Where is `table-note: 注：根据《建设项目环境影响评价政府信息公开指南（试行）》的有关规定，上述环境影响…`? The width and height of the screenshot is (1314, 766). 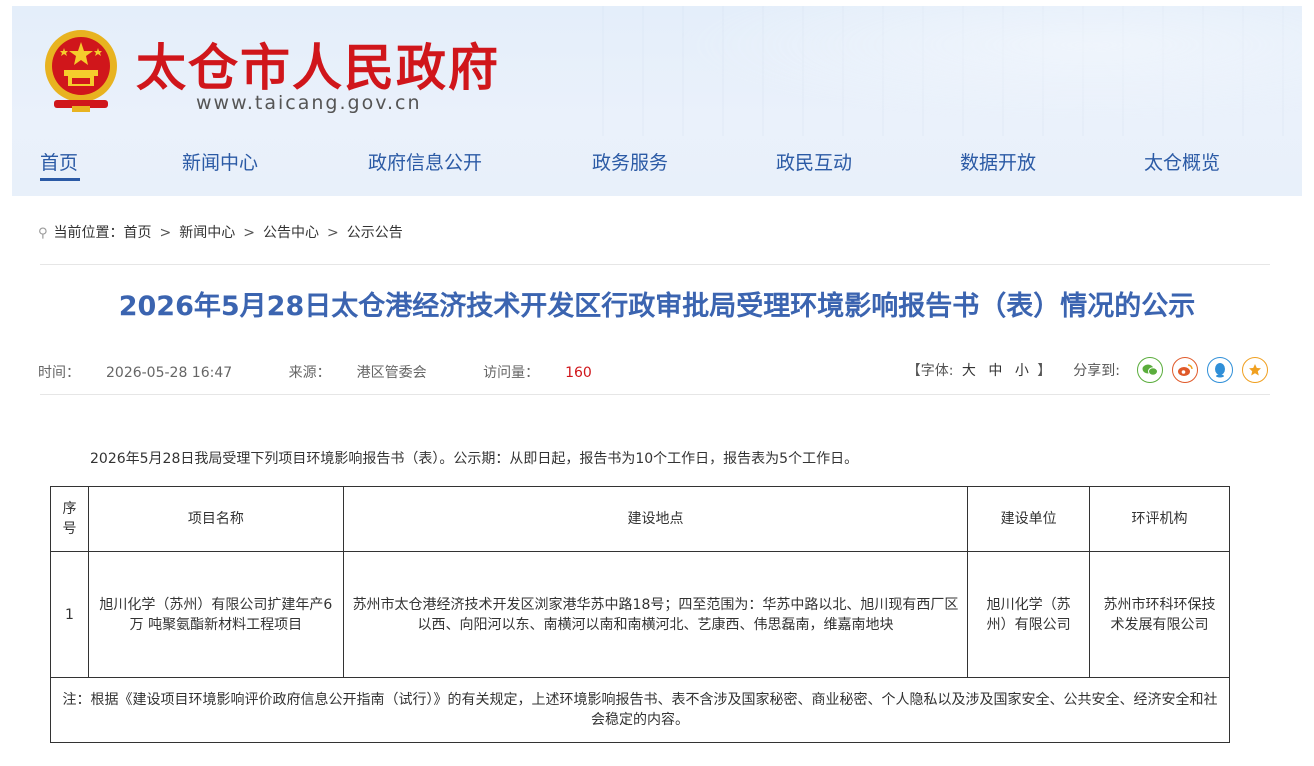 table-note: 注：根据《建设项目环境影响评价政府信息公开指南（试行）》的有关规定，上述环境影响… is located at coordinates (640, 710).